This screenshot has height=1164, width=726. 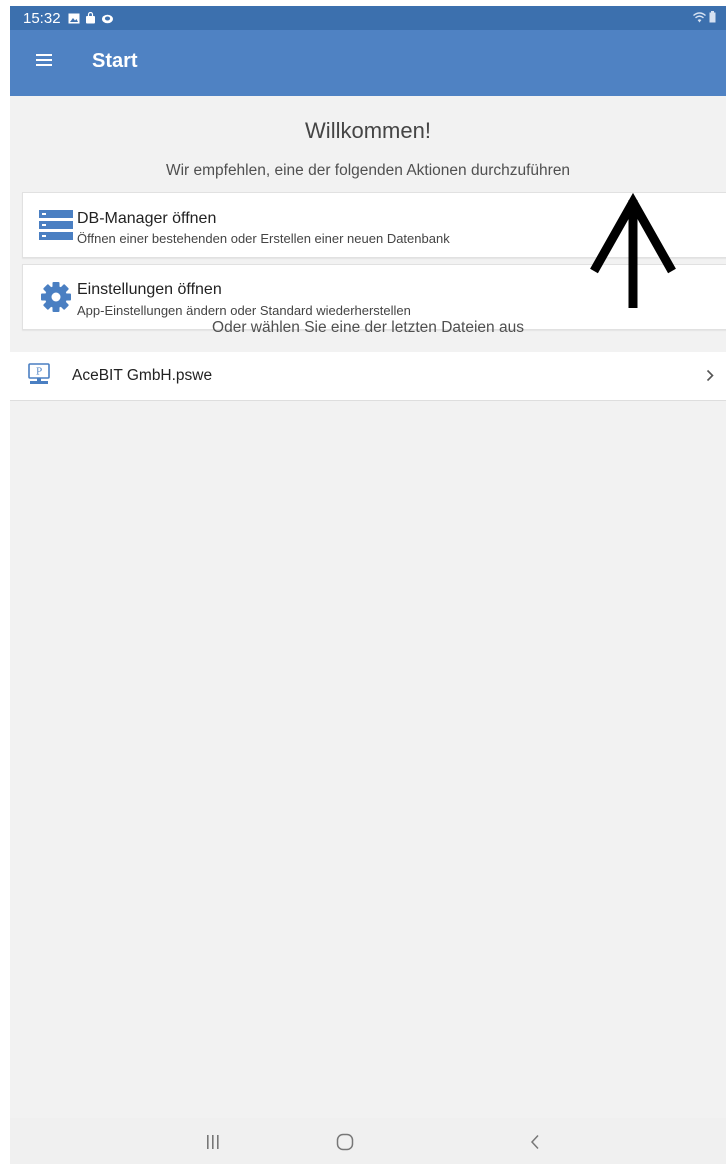 I want to click on page-title: Start, so click(x=115, y=61).